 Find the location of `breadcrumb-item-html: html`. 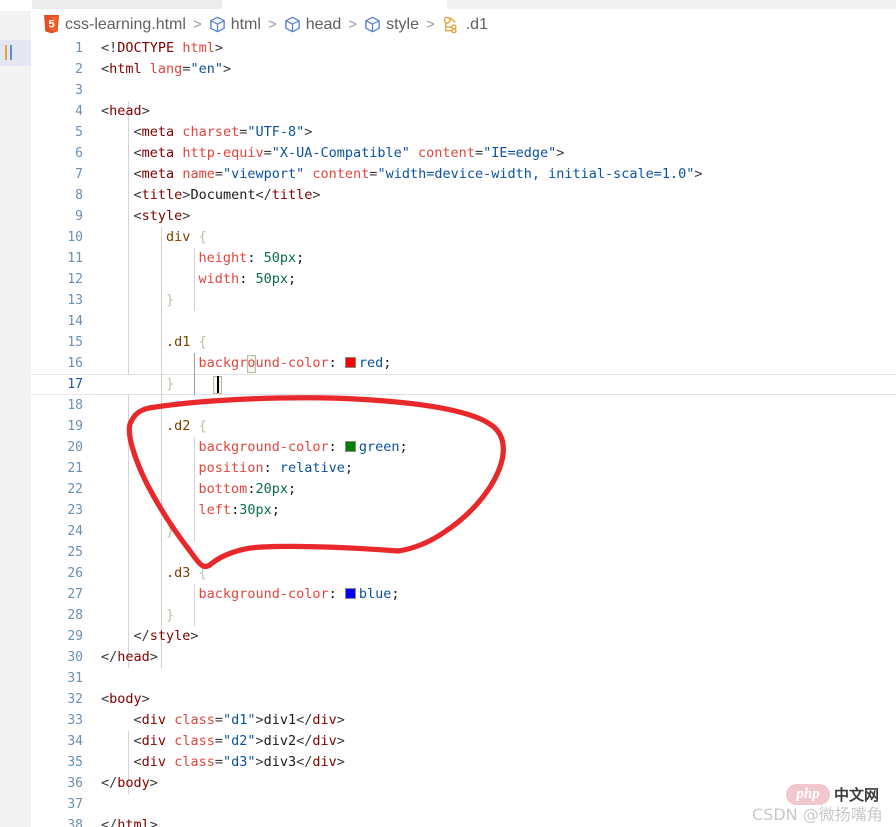

breadcrumb-item-html: html is located at coordinates (235, 25).